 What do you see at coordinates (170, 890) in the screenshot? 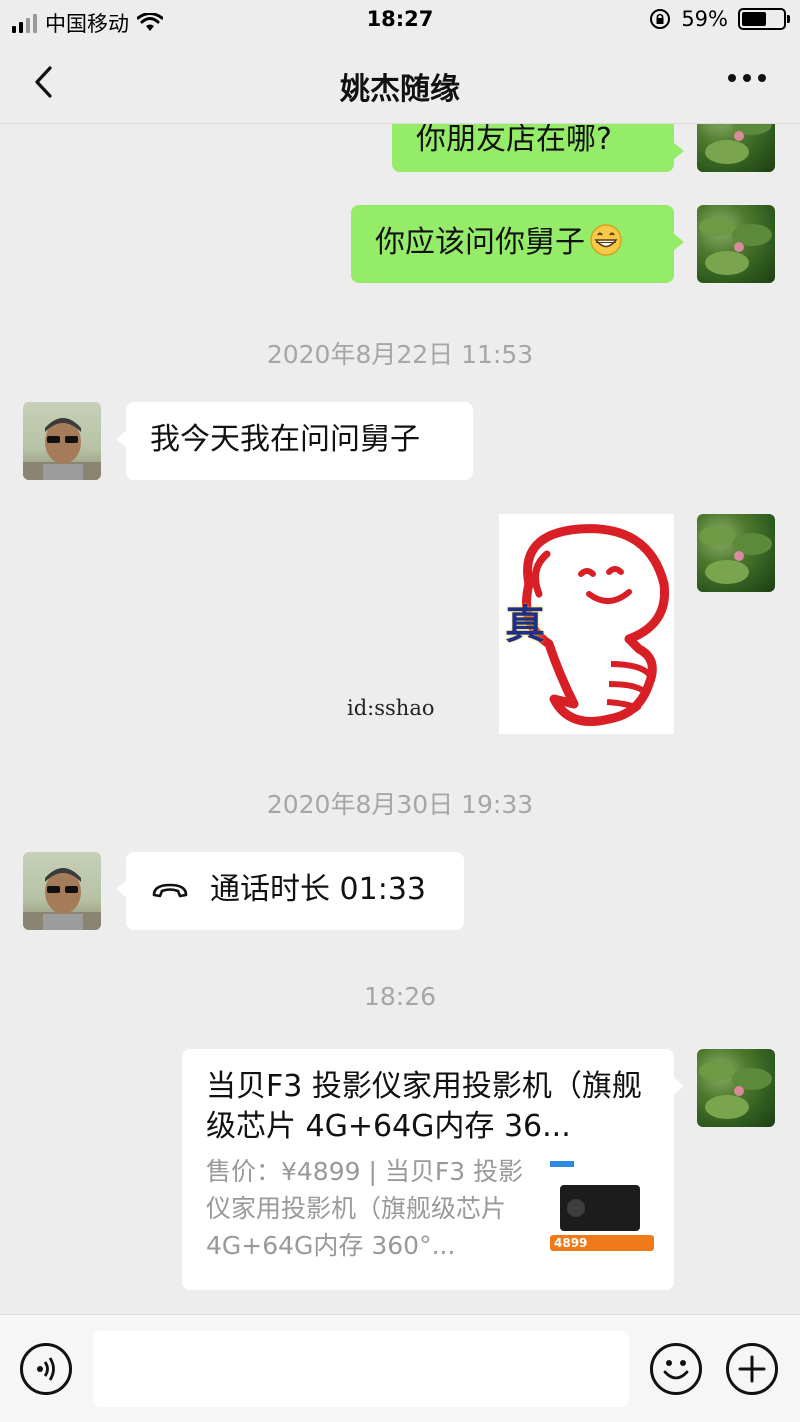
I see `phone-hangup-icon` at bounding box center [170, 890].